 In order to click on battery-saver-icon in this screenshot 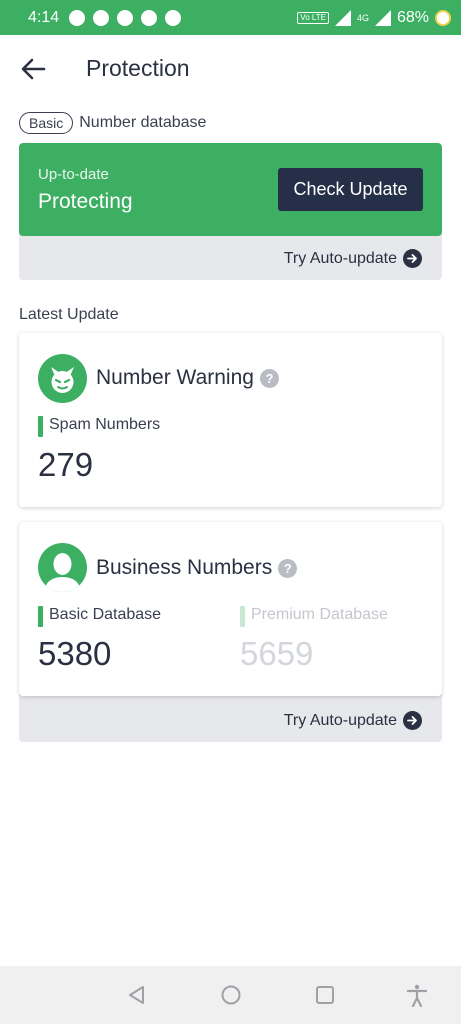, I will do `click(443, 17)`.